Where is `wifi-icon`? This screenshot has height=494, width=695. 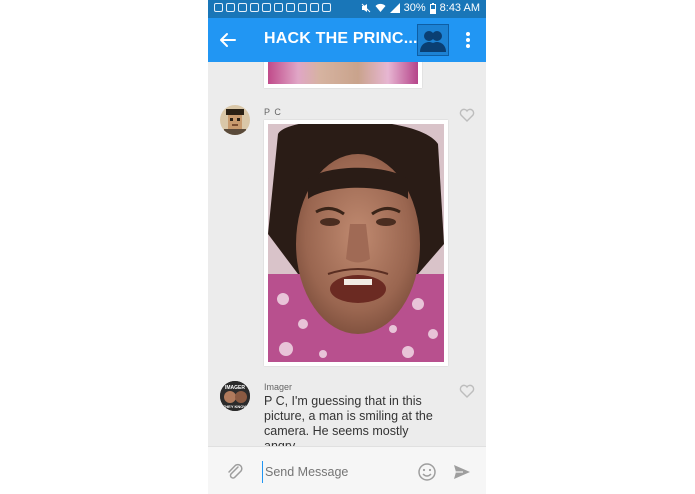
wifi-icon is located at coordinates (380, 7).